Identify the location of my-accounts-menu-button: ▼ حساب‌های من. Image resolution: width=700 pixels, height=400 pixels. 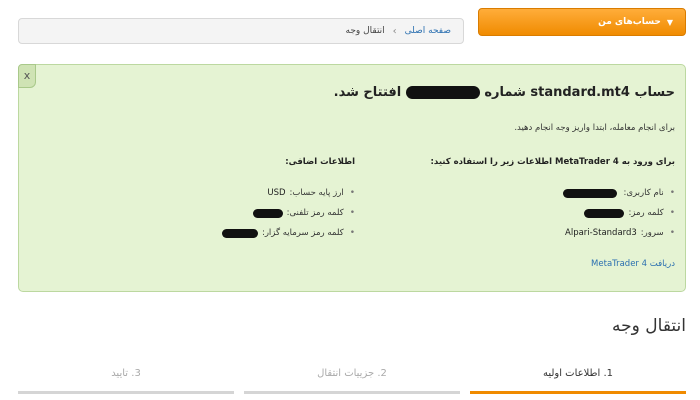
(582, 22).